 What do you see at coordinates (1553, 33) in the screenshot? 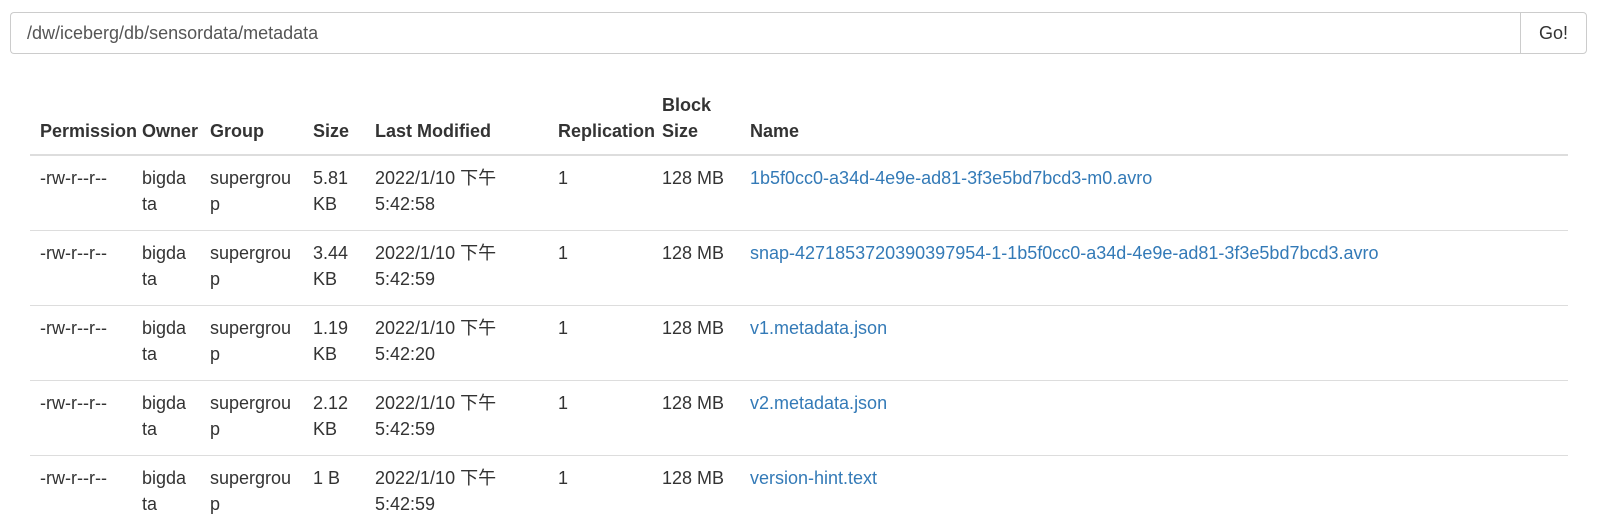
I see `go-button: Go!` at bounding box center [1553, 33].